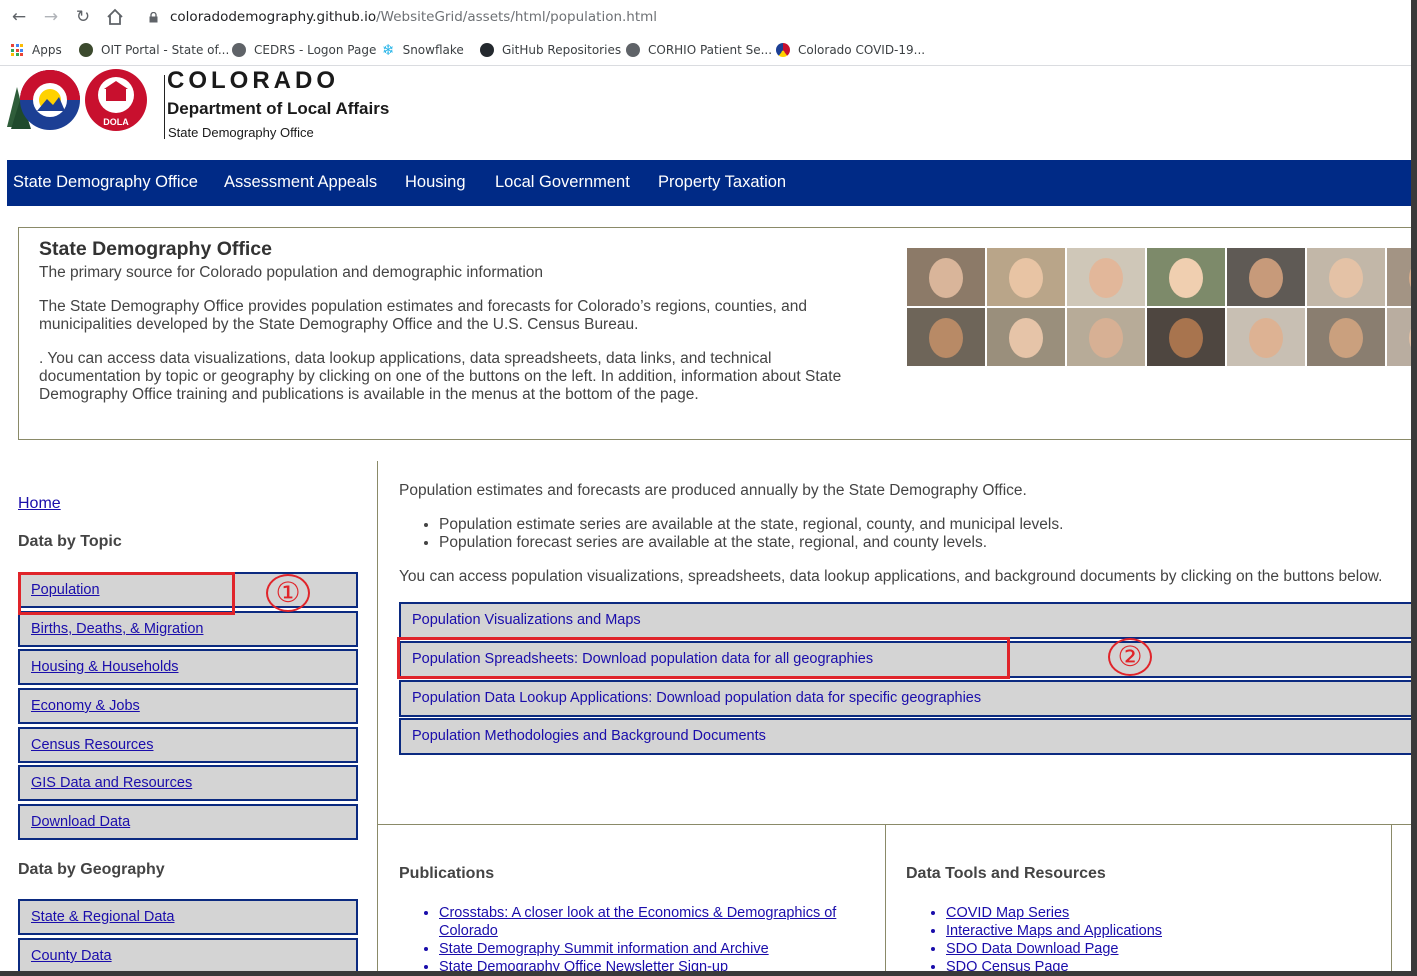  Describe the element at coordinates (435, 182) in the screenshot. I see `nav-housing: Housing` at that location.